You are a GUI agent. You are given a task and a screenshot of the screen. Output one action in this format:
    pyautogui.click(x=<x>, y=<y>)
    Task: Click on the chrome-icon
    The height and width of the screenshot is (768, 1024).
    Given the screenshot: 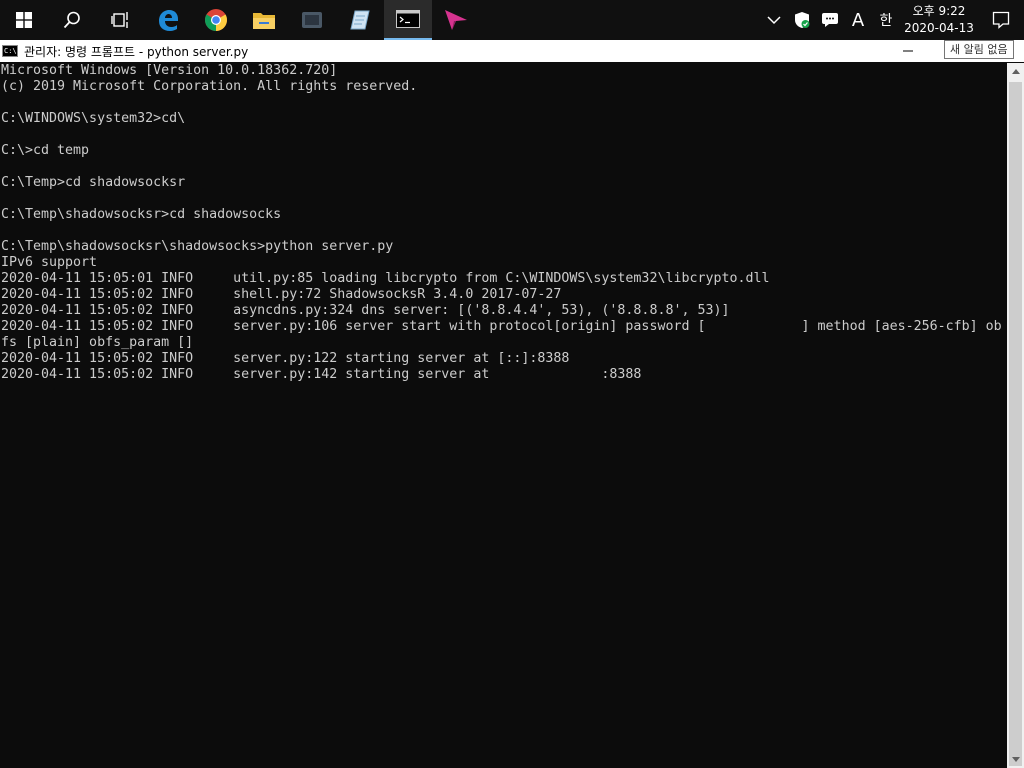 What is the action you would take?
    pyautogui.click(x=216, y=20)
    